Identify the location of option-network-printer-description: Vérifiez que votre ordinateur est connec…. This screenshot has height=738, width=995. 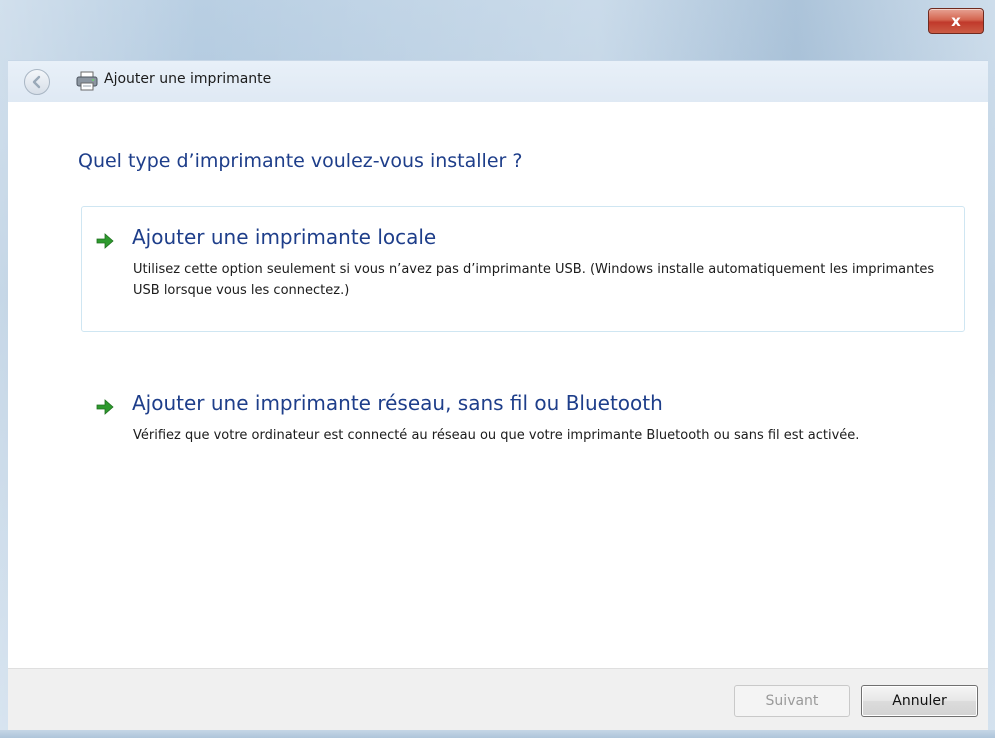
(496, 435).